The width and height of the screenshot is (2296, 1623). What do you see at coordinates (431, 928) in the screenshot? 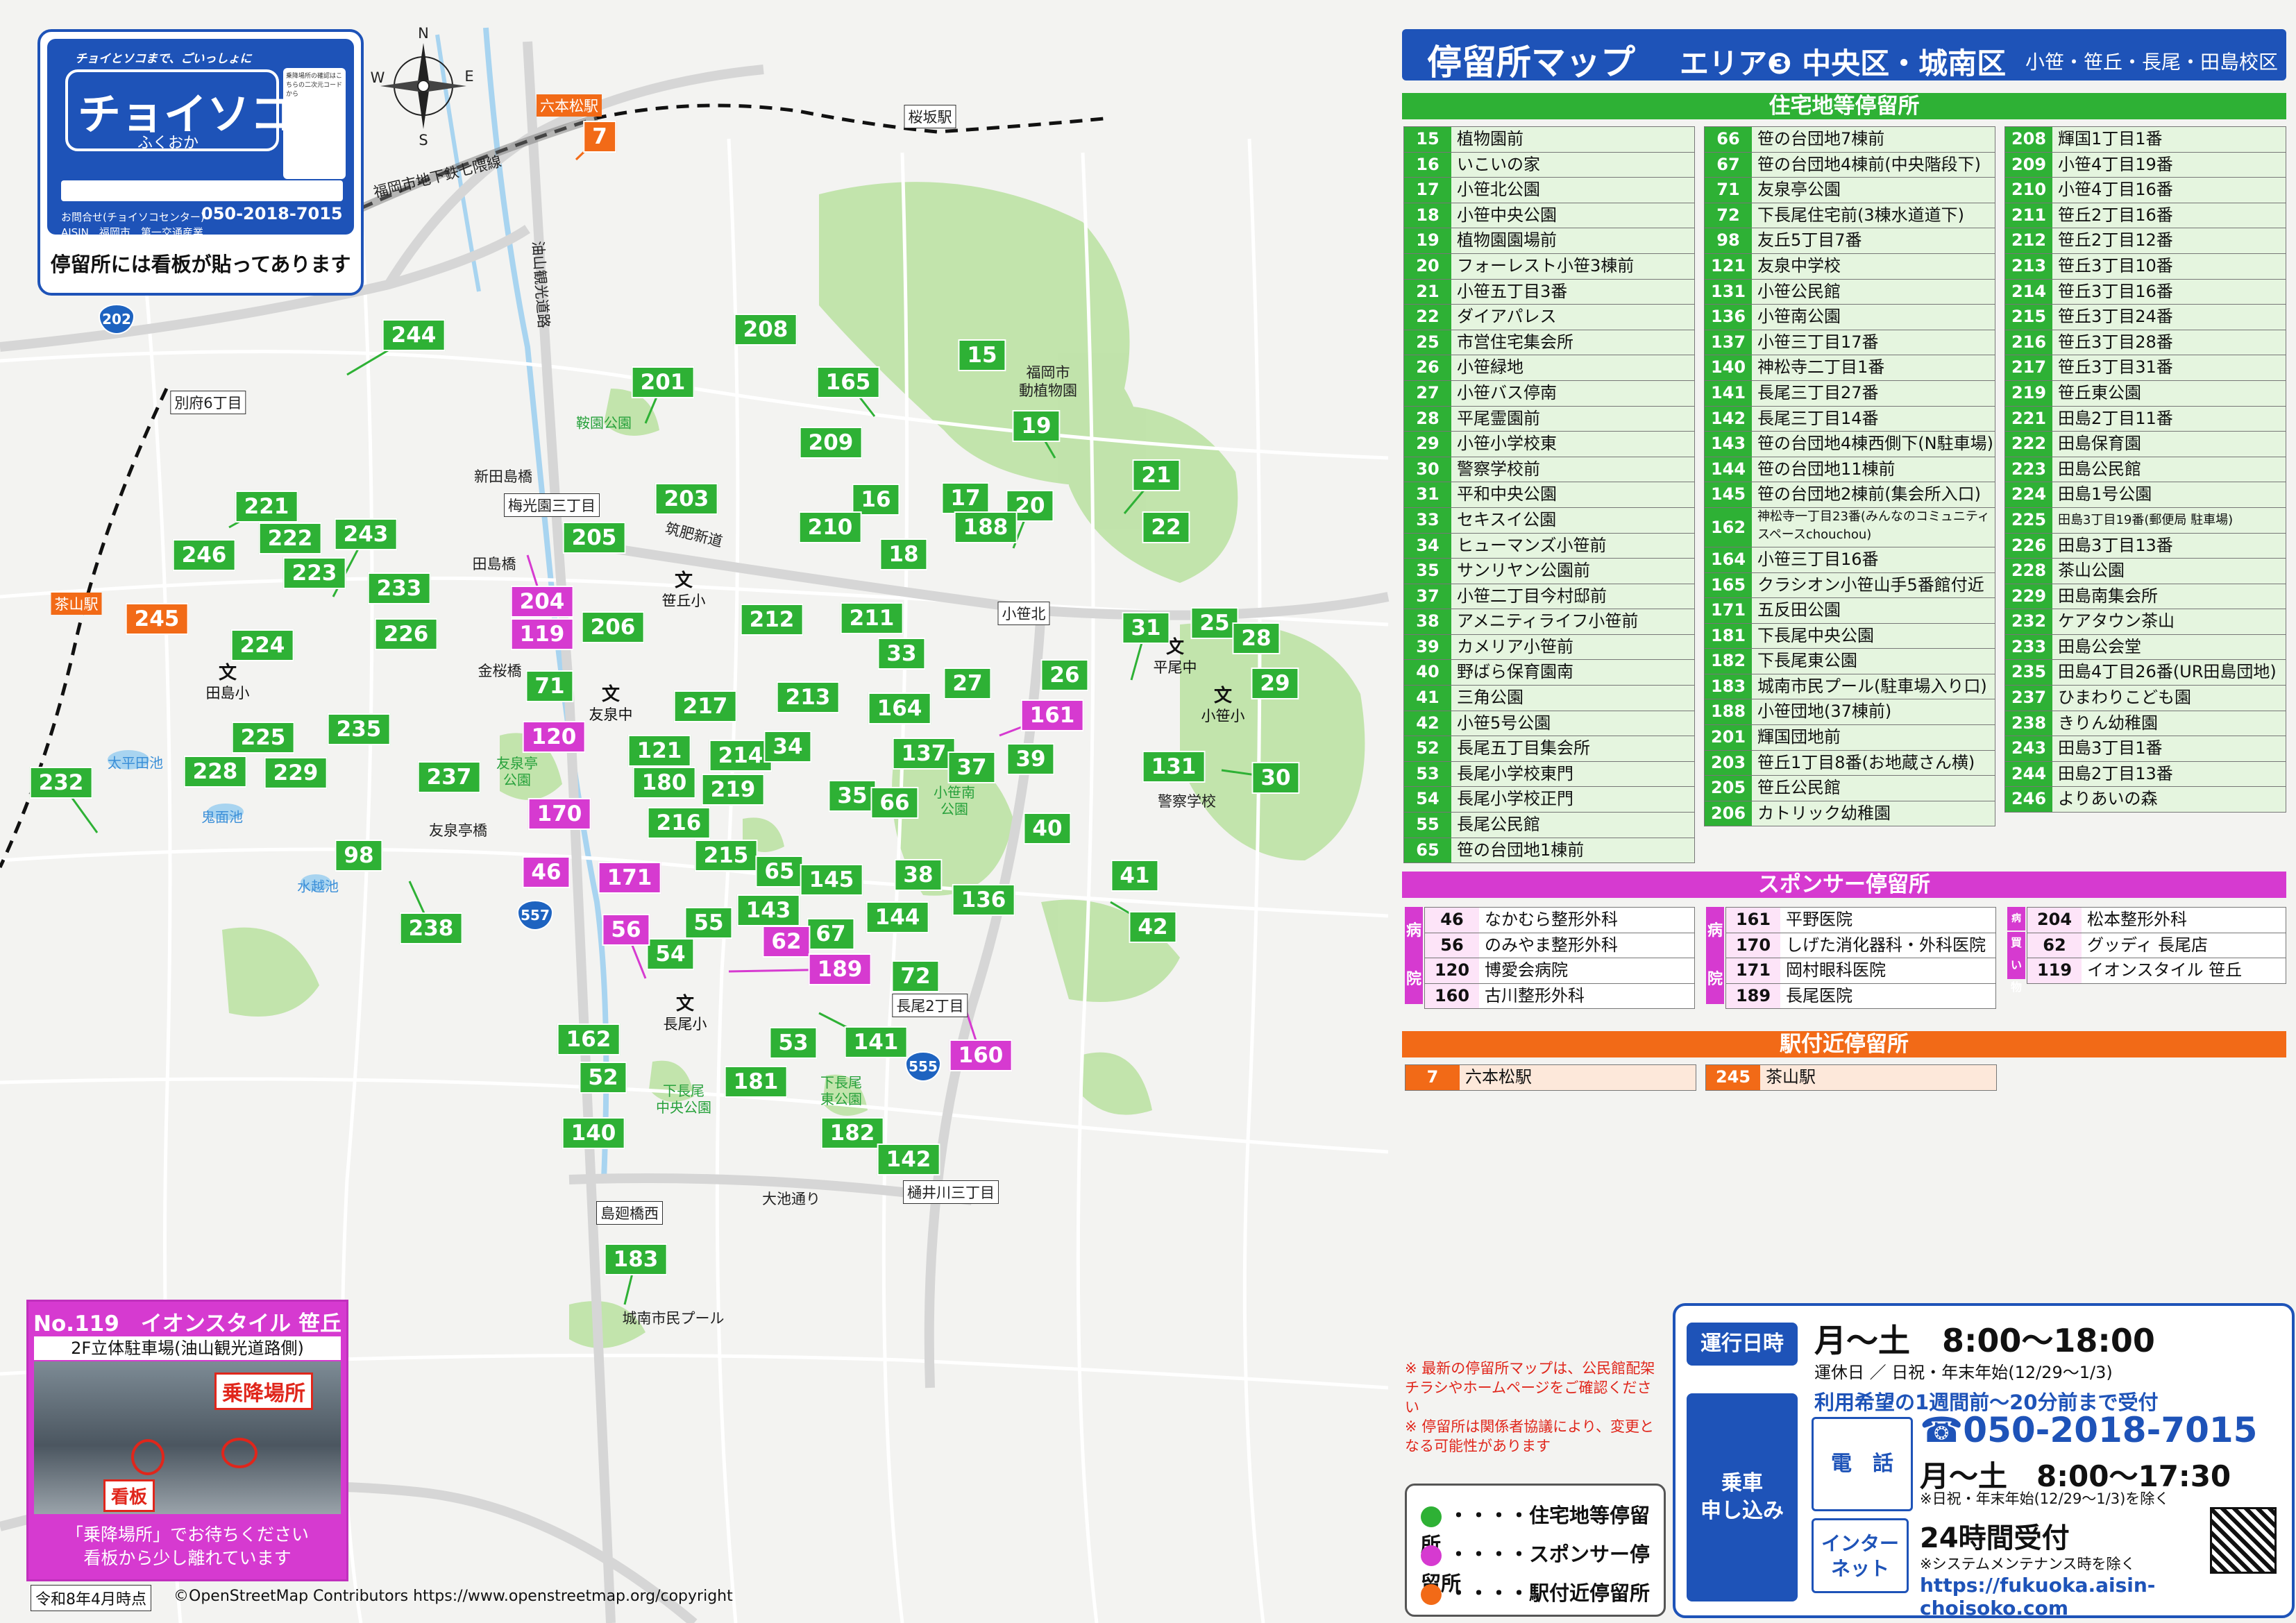
I see `residential-stop-marker-238: 238` at bounding box center [431, 928].